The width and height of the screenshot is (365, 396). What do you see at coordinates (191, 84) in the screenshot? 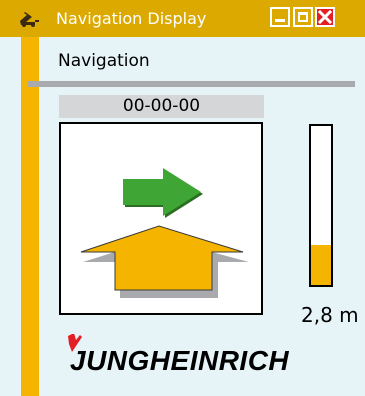
I see `section-divider` at bounding box center [191, 84].